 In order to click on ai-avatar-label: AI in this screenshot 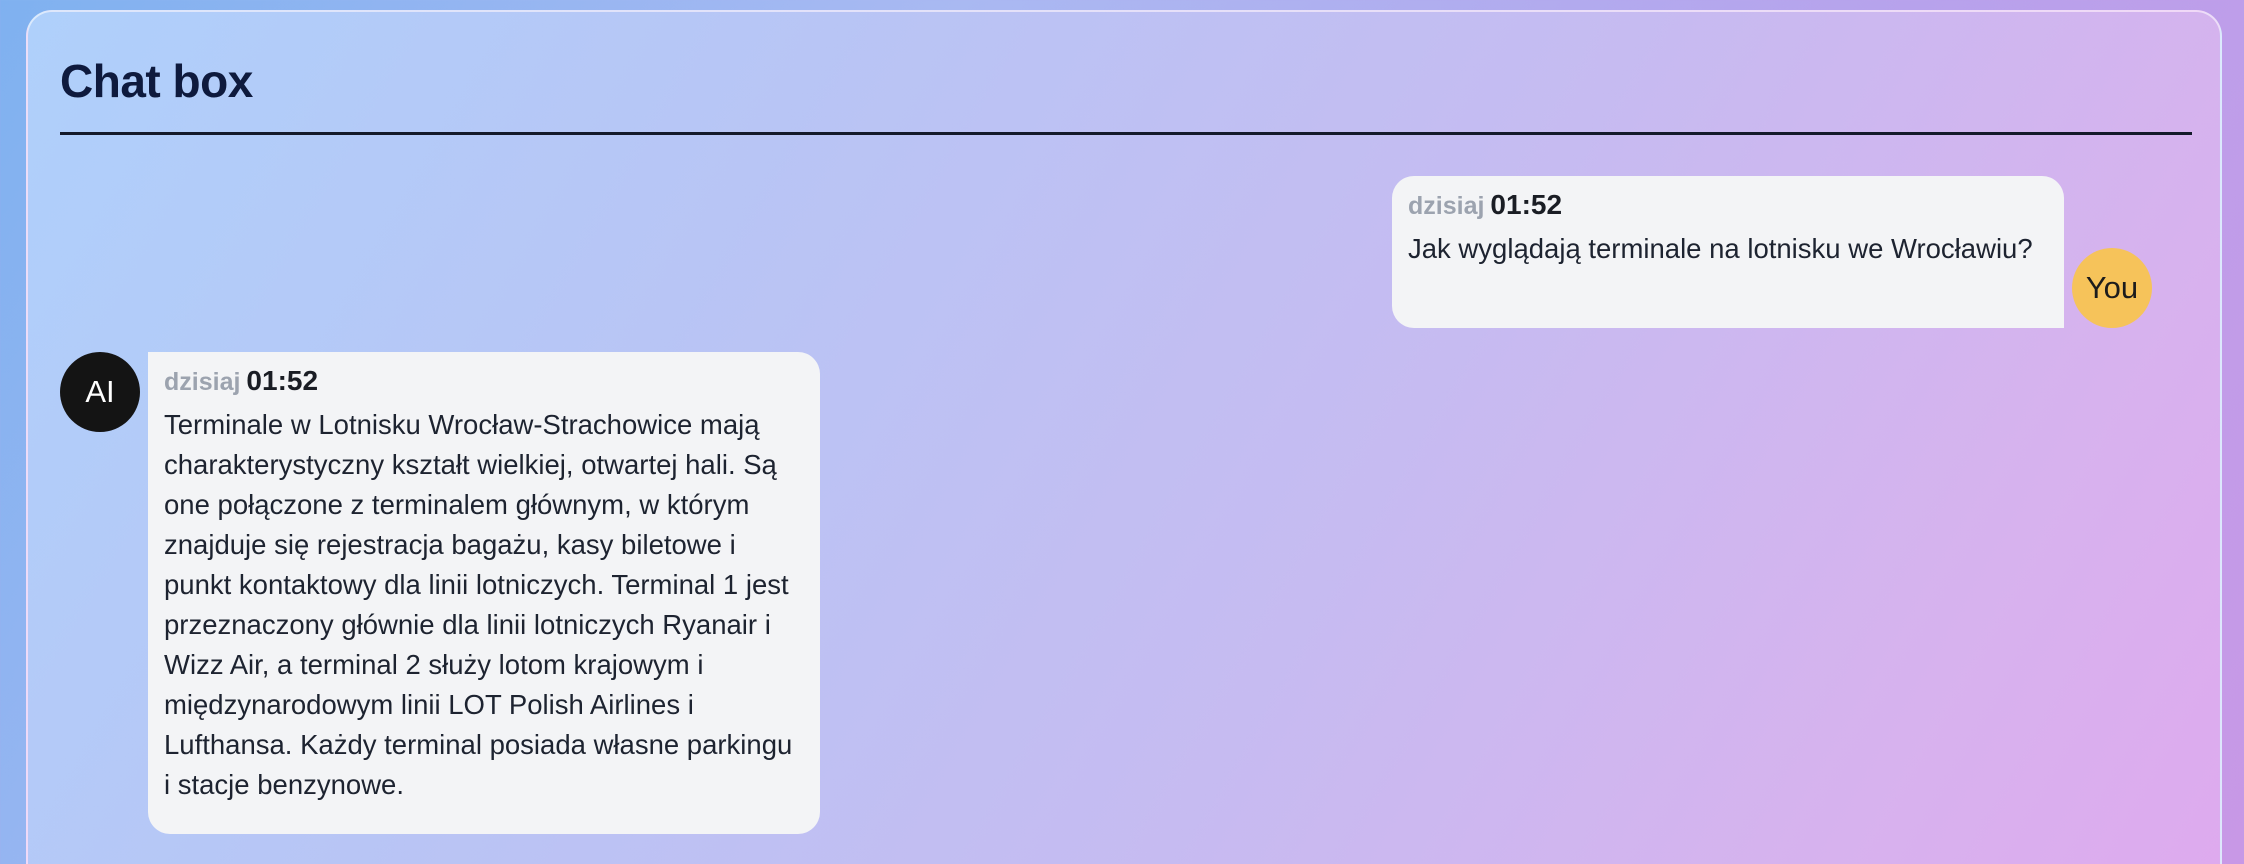, I will do `click(100, 391)`.